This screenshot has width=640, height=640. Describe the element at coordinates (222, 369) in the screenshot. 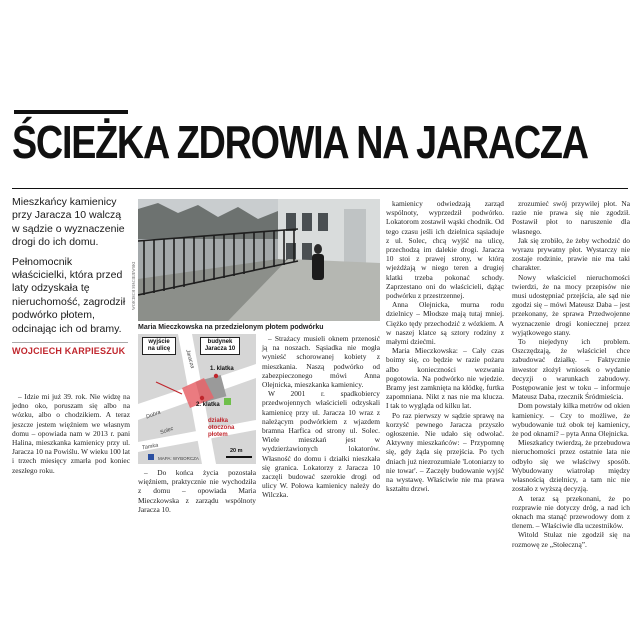

I see `map-stair-1: 1. klatka` at that location.